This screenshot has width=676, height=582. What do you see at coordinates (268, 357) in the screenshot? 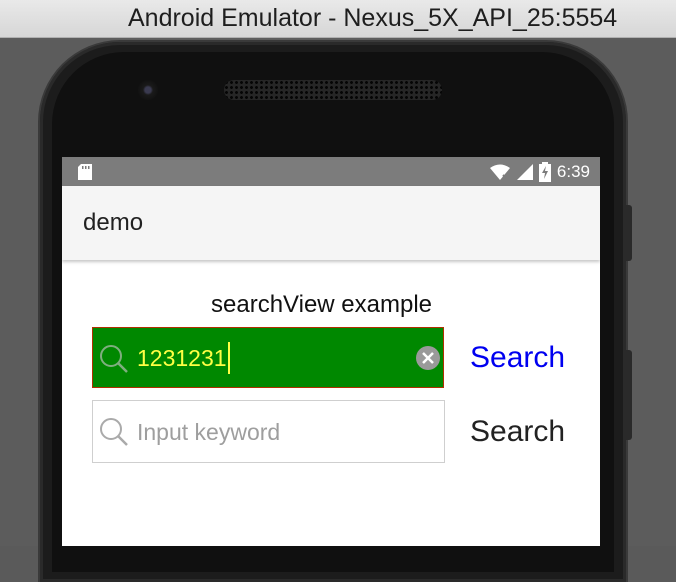
I see `search-input-active: 1231231` at bounding box center [268, 357].